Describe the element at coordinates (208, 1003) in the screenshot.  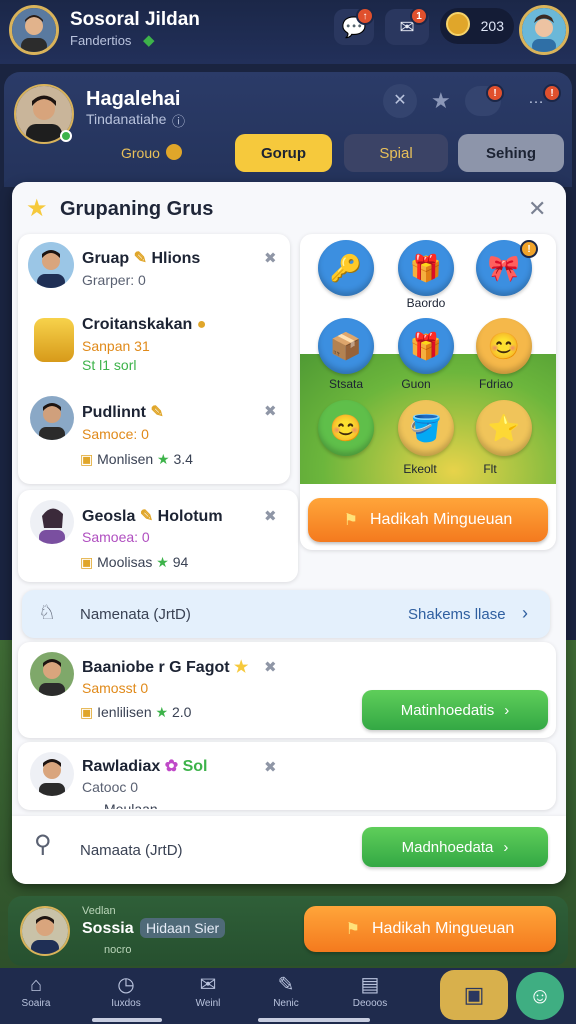
I see `nav-label: Weinl` at that location.